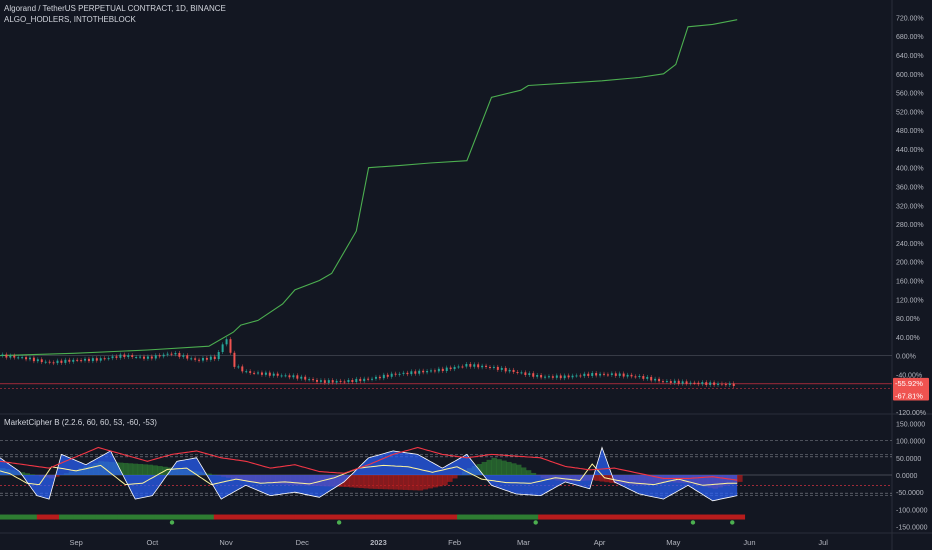 The width and height of the screenshot is (932, 550). What do you see at coordinates (909, 396) in the screenshot?
I see `red-line-tag-text: -67.81%` at bounding box center [909, 396].